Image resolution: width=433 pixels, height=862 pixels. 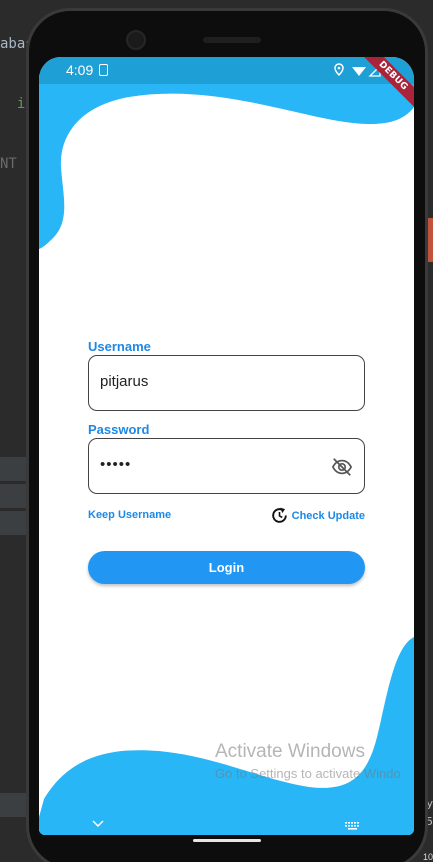 What do you see at coordinates (232, 40) in the screenshot?
I see `earpiece-speaker` at bounding box center [232, 40].